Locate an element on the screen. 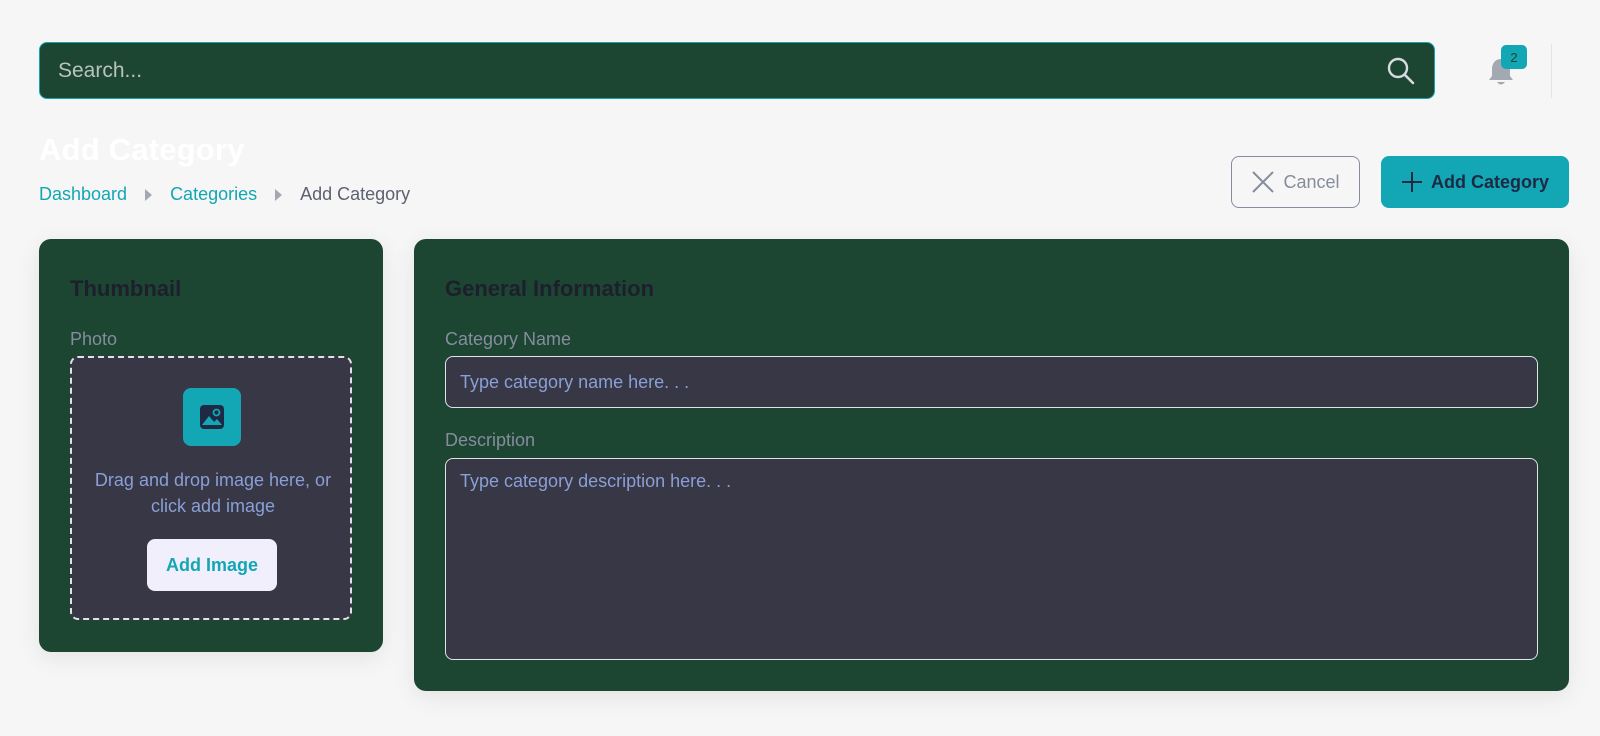  image-icon is located at coordinates (212, 417).